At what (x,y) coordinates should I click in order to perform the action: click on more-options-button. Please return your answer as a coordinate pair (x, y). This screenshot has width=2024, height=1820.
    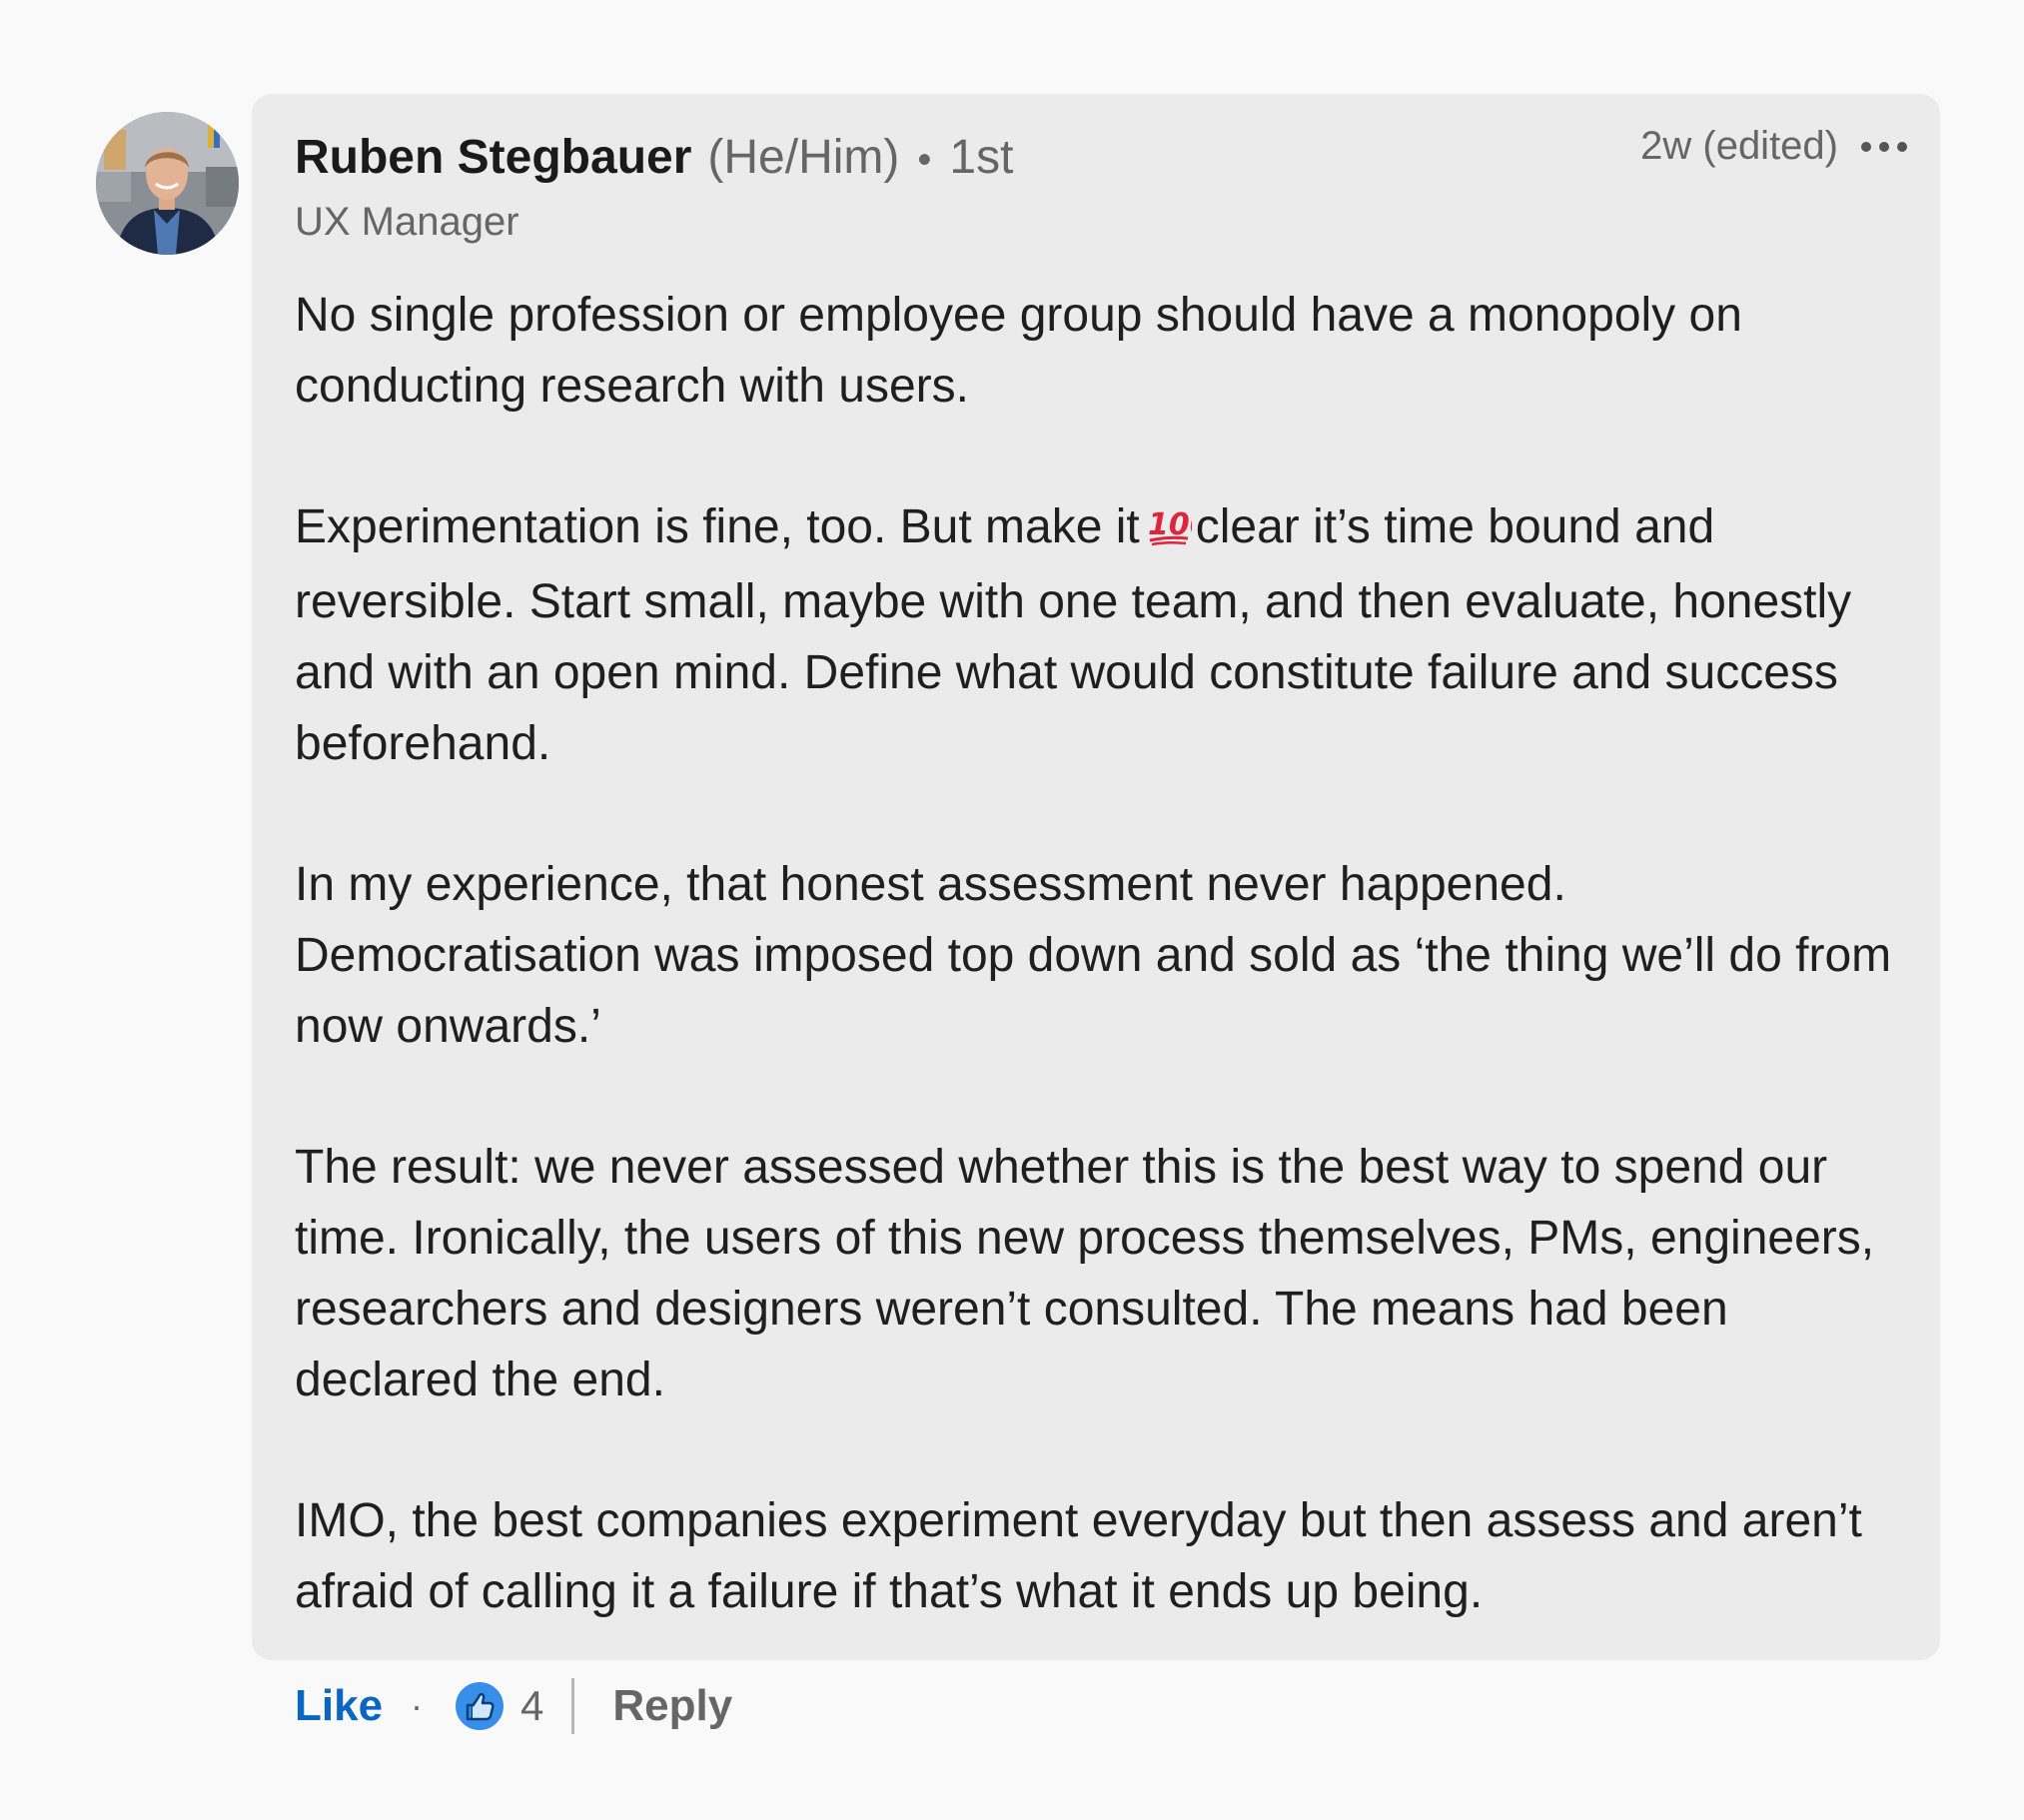
    Looking at the image, I should click on (1884, 147).